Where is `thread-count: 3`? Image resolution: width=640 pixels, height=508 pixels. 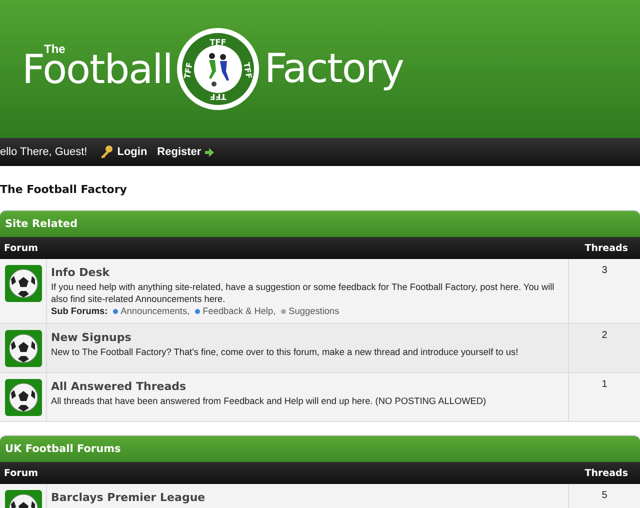
thread-count: 3 is located at coordinates (605, 270).